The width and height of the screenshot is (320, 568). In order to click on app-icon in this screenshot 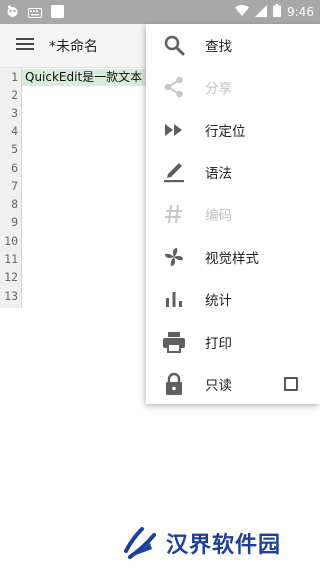, I will do `click(12, 12)`.